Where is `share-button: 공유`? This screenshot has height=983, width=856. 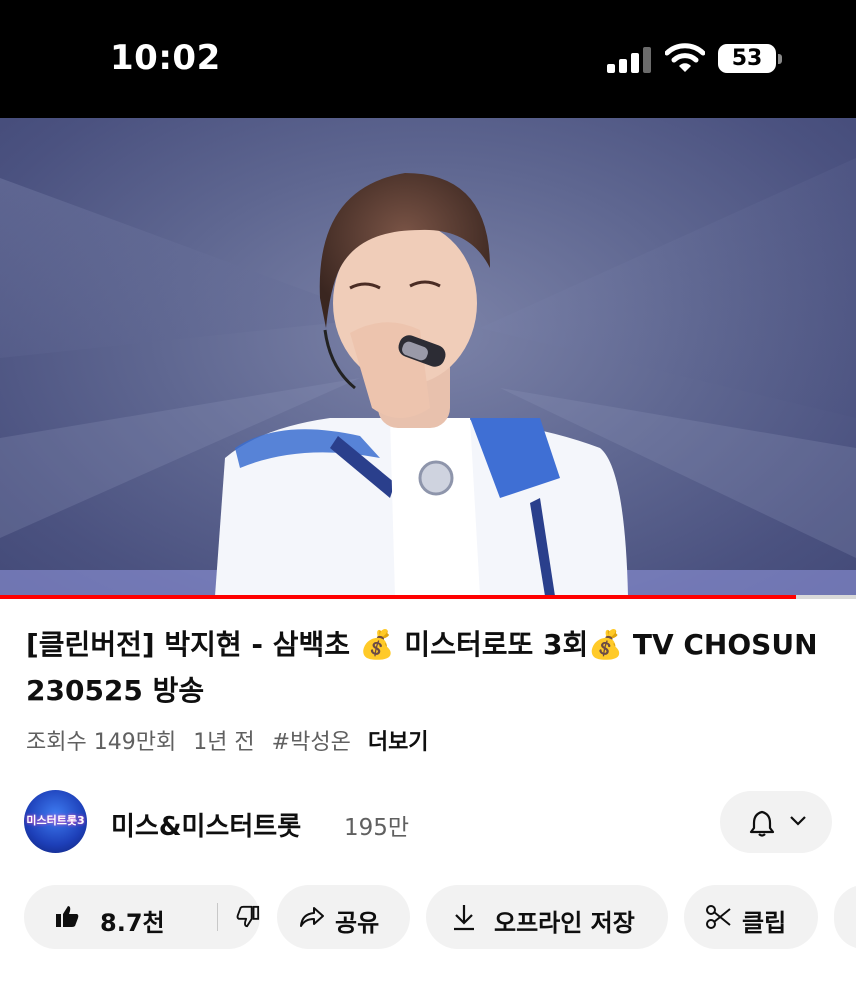 share-button: 공유 is located at coordinates (343, 917).